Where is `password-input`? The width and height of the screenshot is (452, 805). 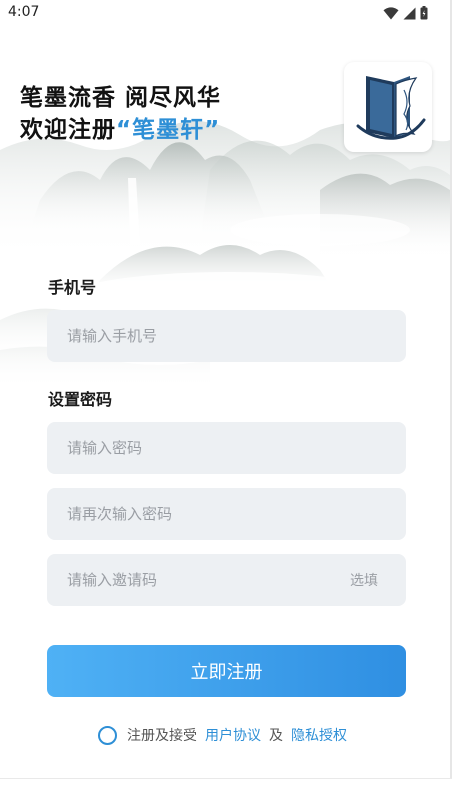
password-input is located at coordinates (226, 448).